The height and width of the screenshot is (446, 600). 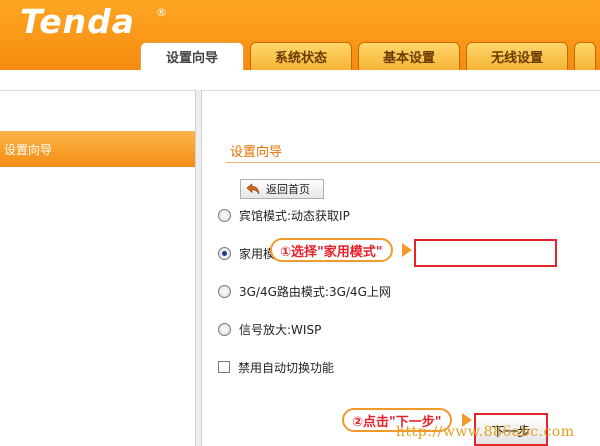 I want to click on option-wisp-mode-label: 信号放大:WISP, so click(x=280, y=329).